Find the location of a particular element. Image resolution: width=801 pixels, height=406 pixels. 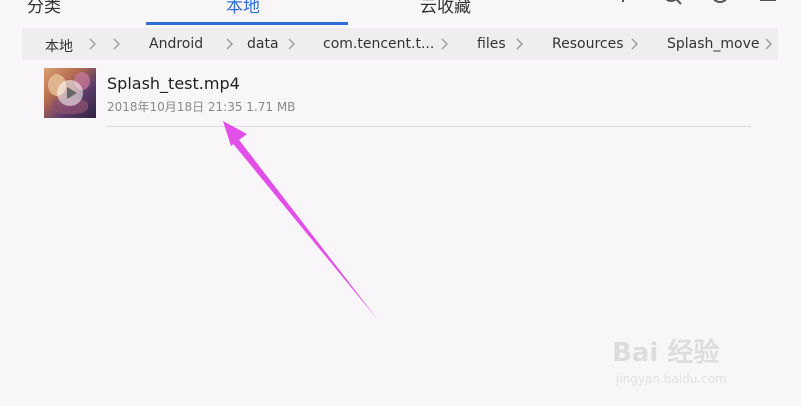

file-meta: 2018年10月18日 21:35 1.71 MB is located at coordinates (201, 107).